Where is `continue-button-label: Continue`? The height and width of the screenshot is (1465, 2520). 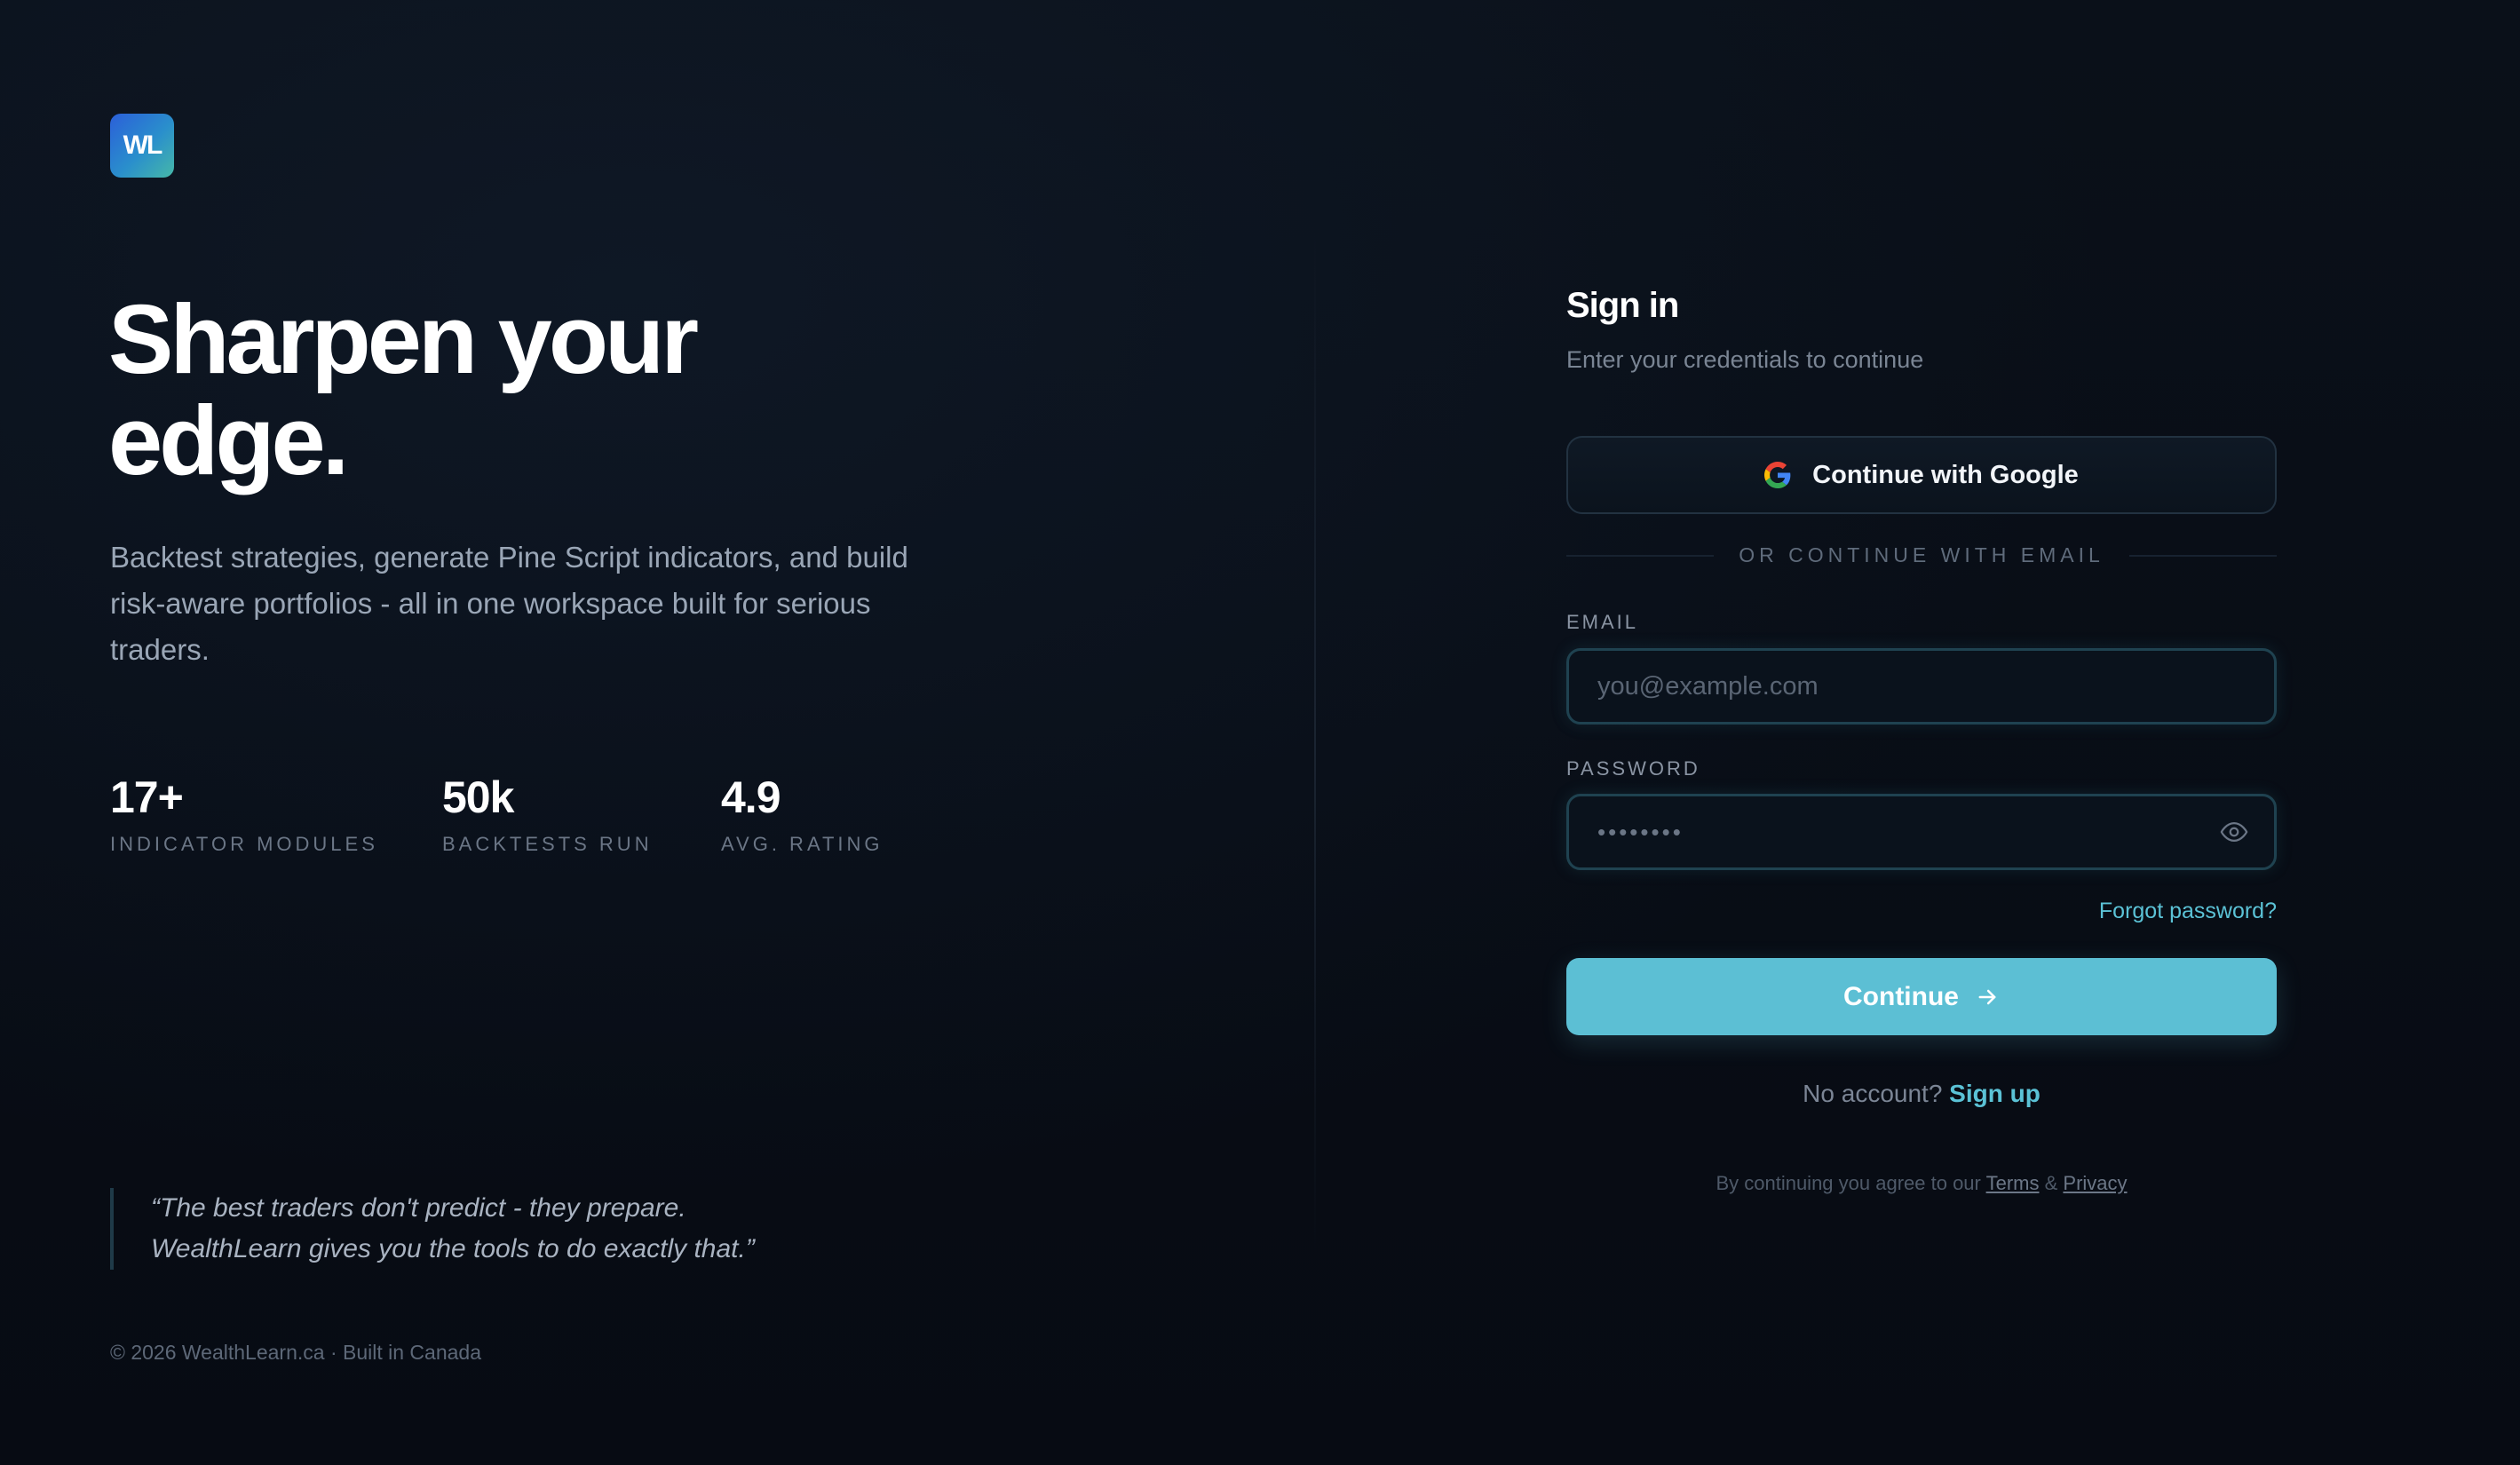
continue-button-label: Continue is located at coordinates (1901, 996).